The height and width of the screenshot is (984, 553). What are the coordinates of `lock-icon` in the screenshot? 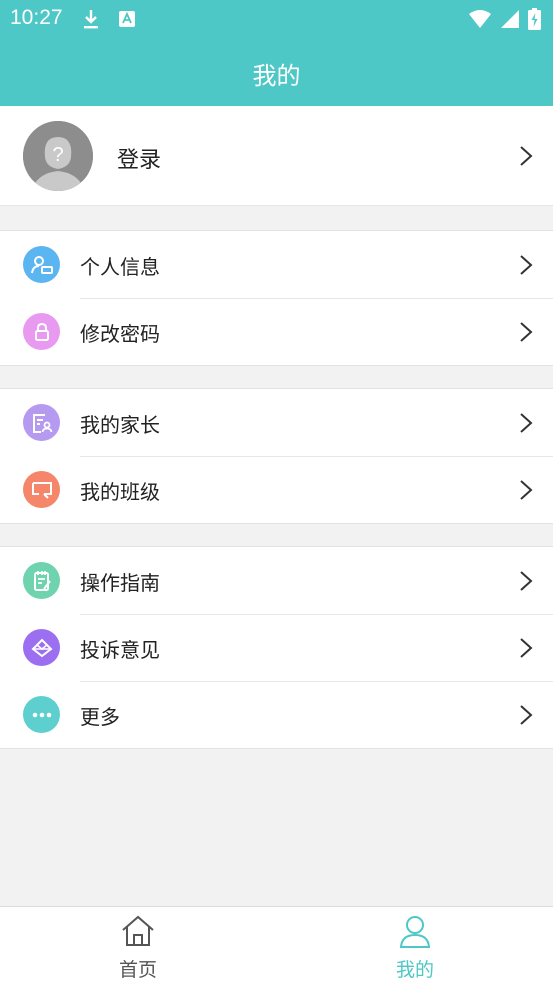 It's located at (41, 331).